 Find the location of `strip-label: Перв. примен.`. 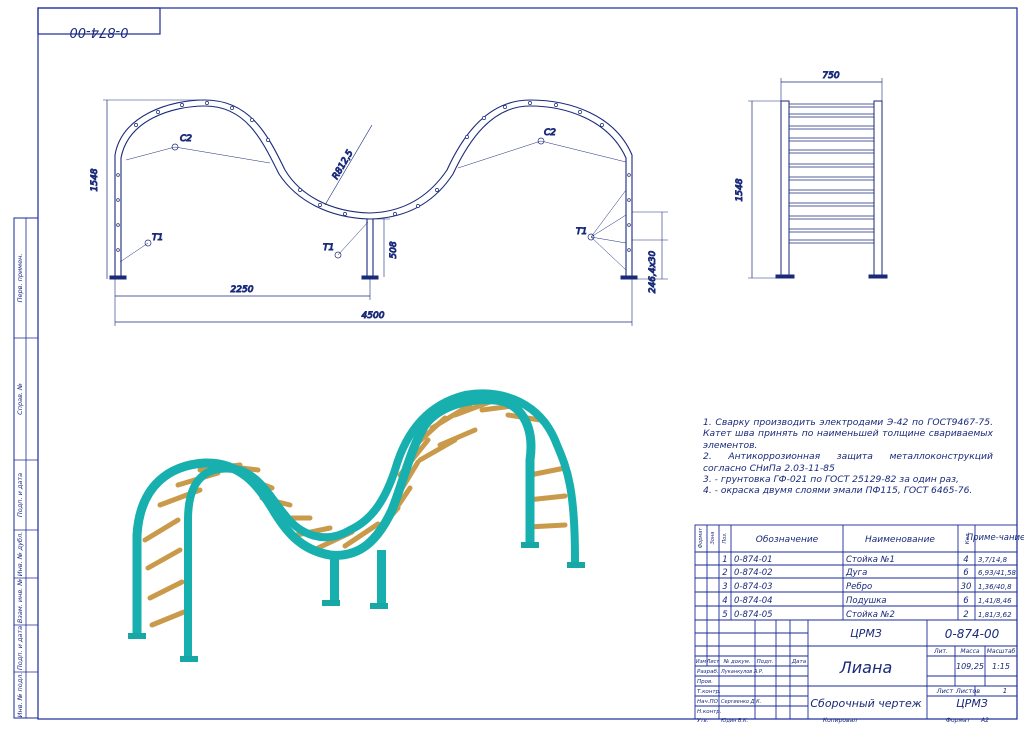

strip-label: Перв. примен. is located at coordinates (20, 278).